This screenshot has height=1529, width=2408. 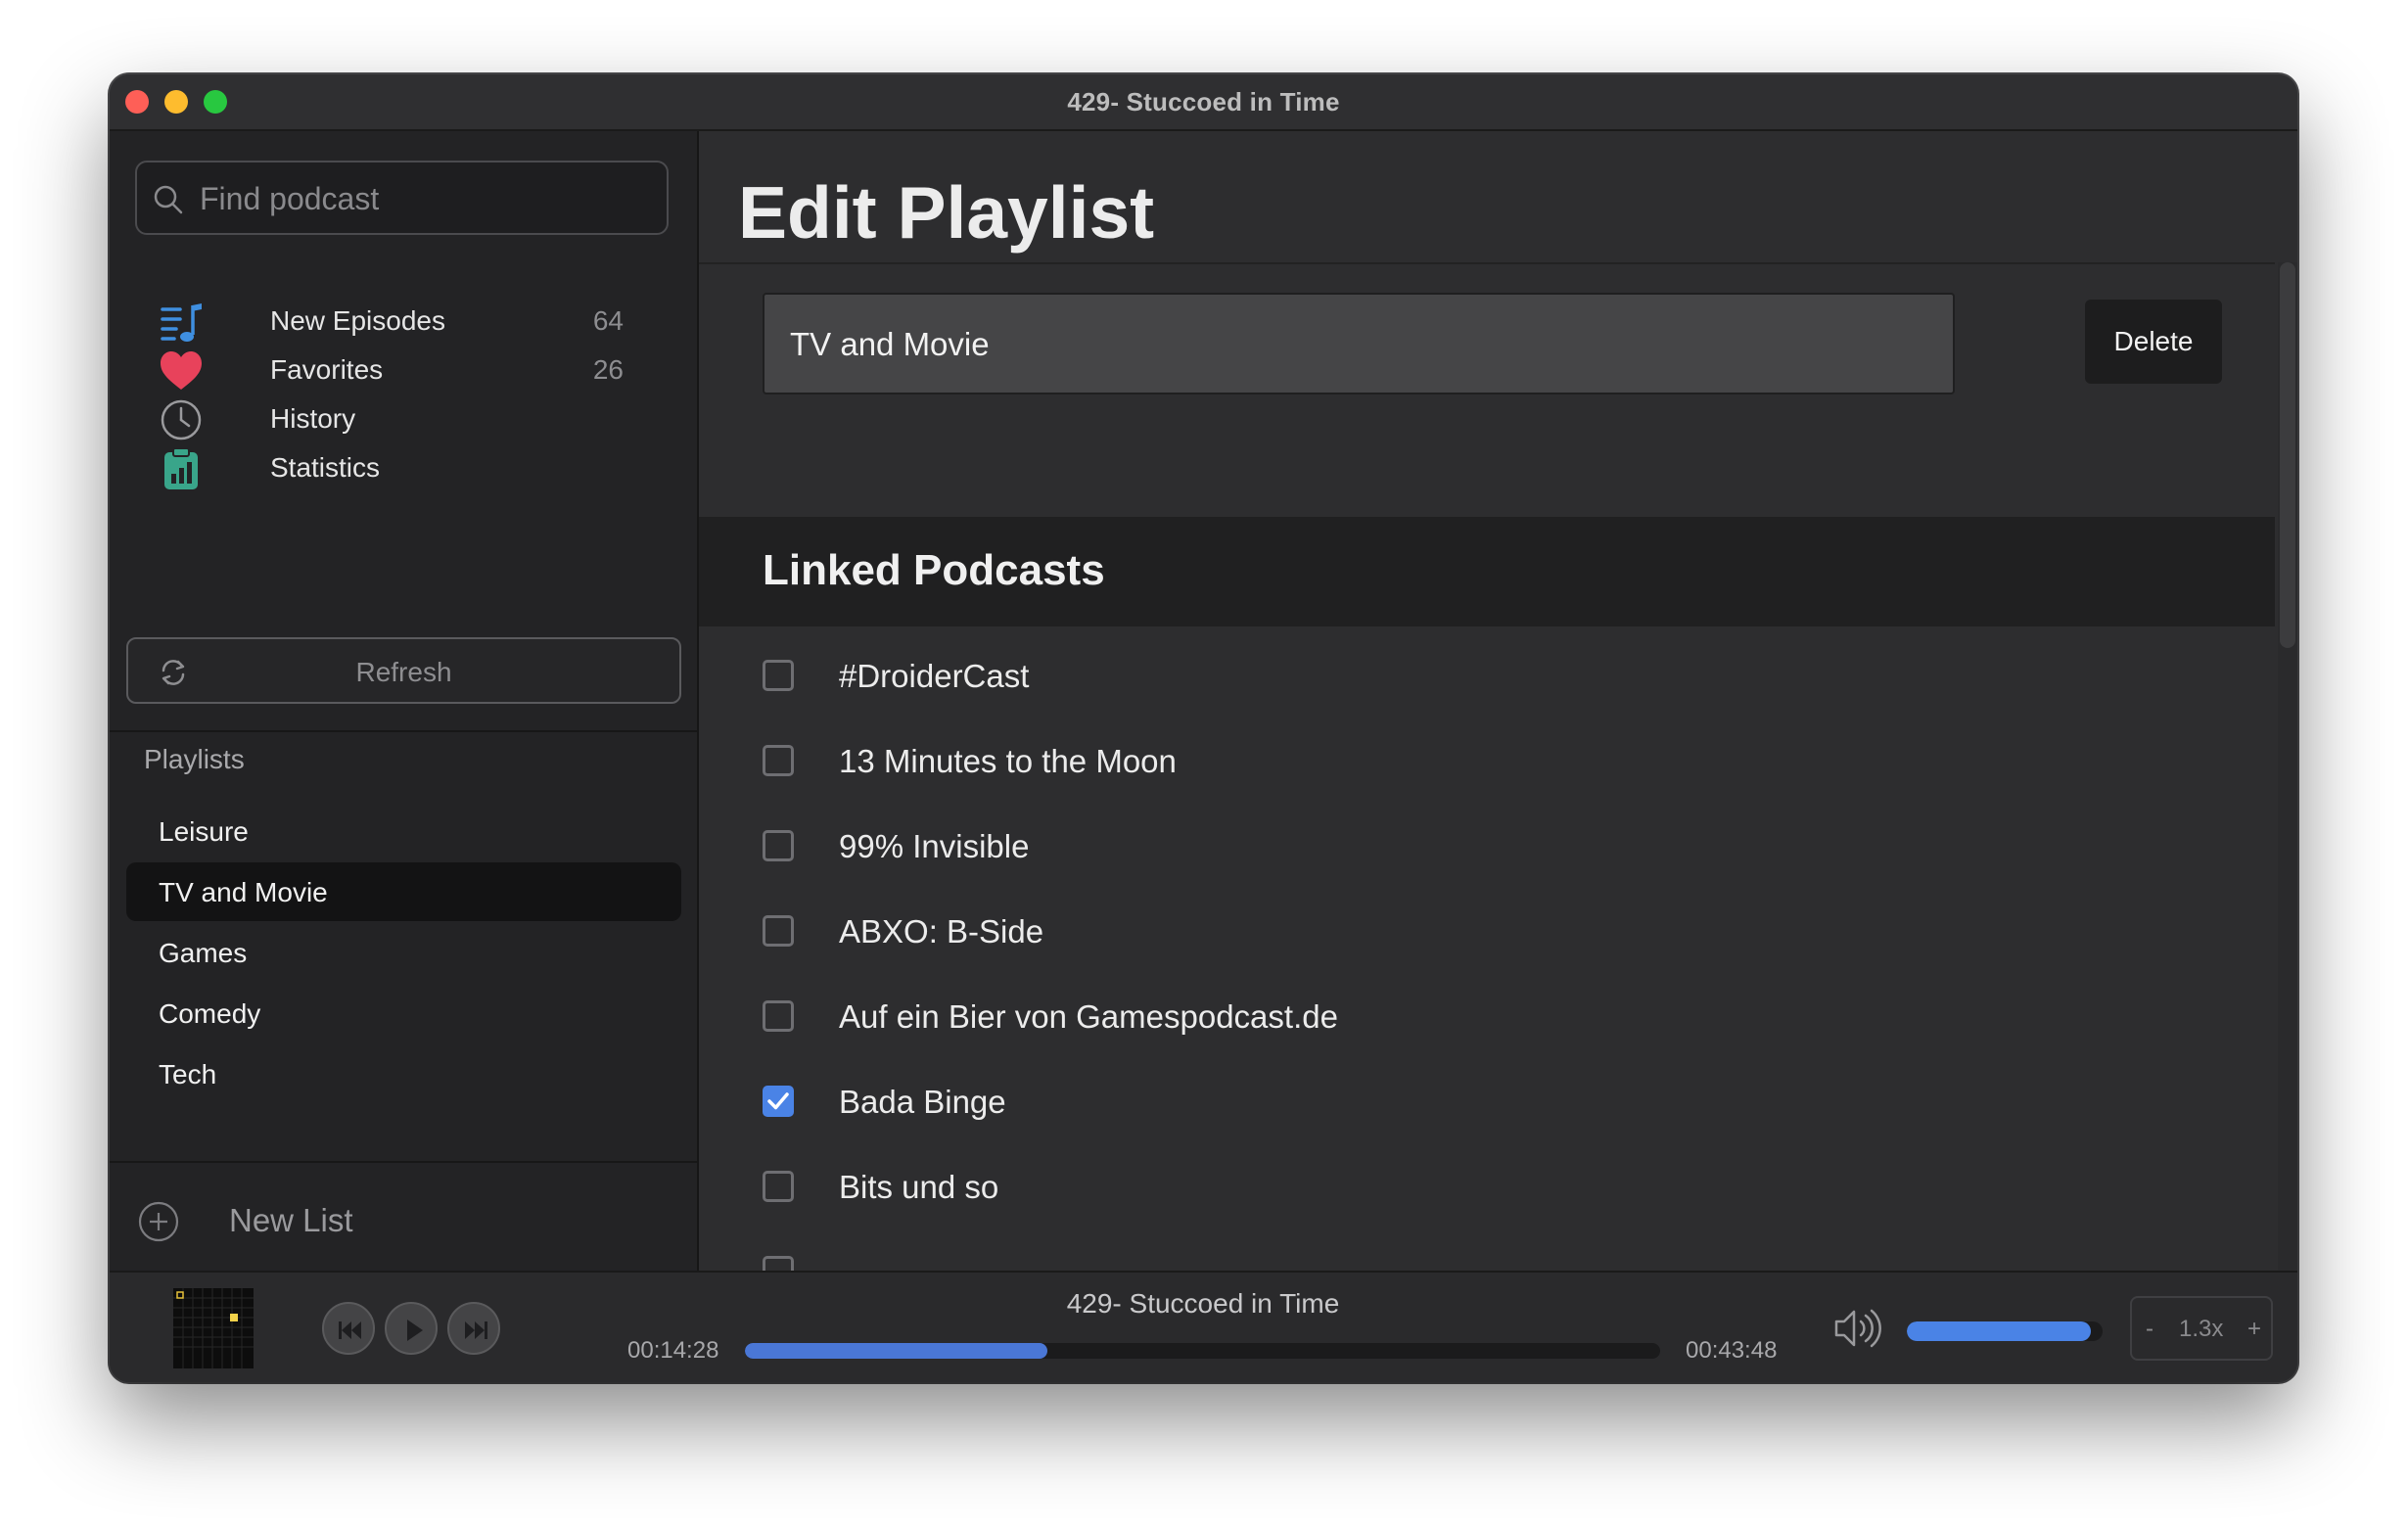 What do you see at coordinates (291, 1220) in the screenshot?
I see `new-list-label: New List` at bounding box center [291, 1220].